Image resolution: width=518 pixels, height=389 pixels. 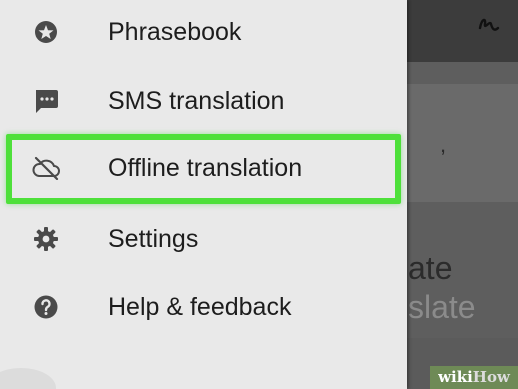 I want to click on background-mark: ,, so click(x=443, y=144).